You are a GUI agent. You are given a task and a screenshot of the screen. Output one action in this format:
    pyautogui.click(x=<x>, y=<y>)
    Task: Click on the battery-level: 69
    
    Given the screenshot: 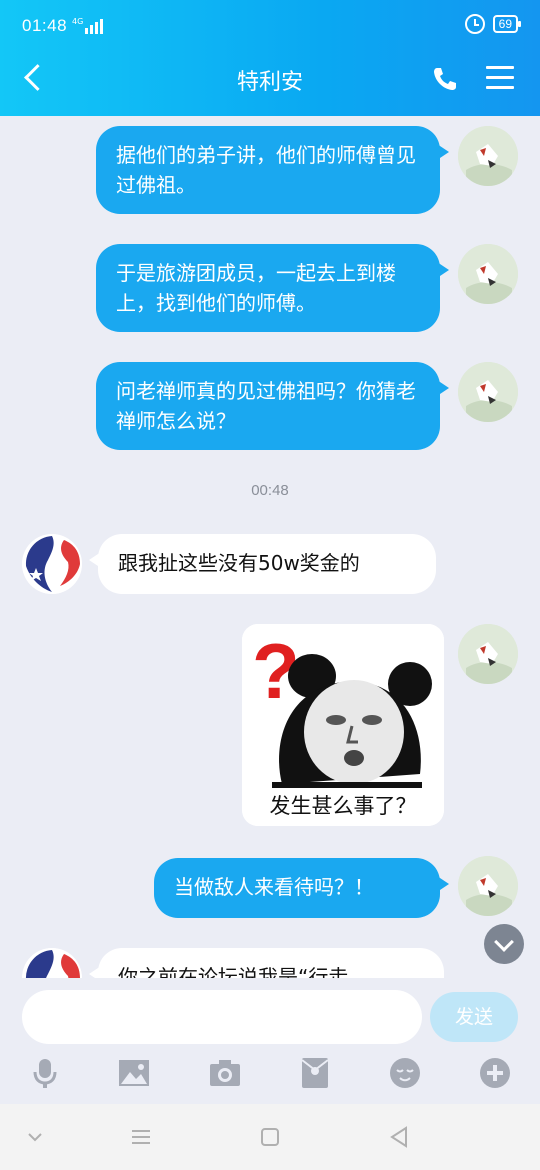 What is the action you would take?
    pyautogui.click(x=505, y=24)
    